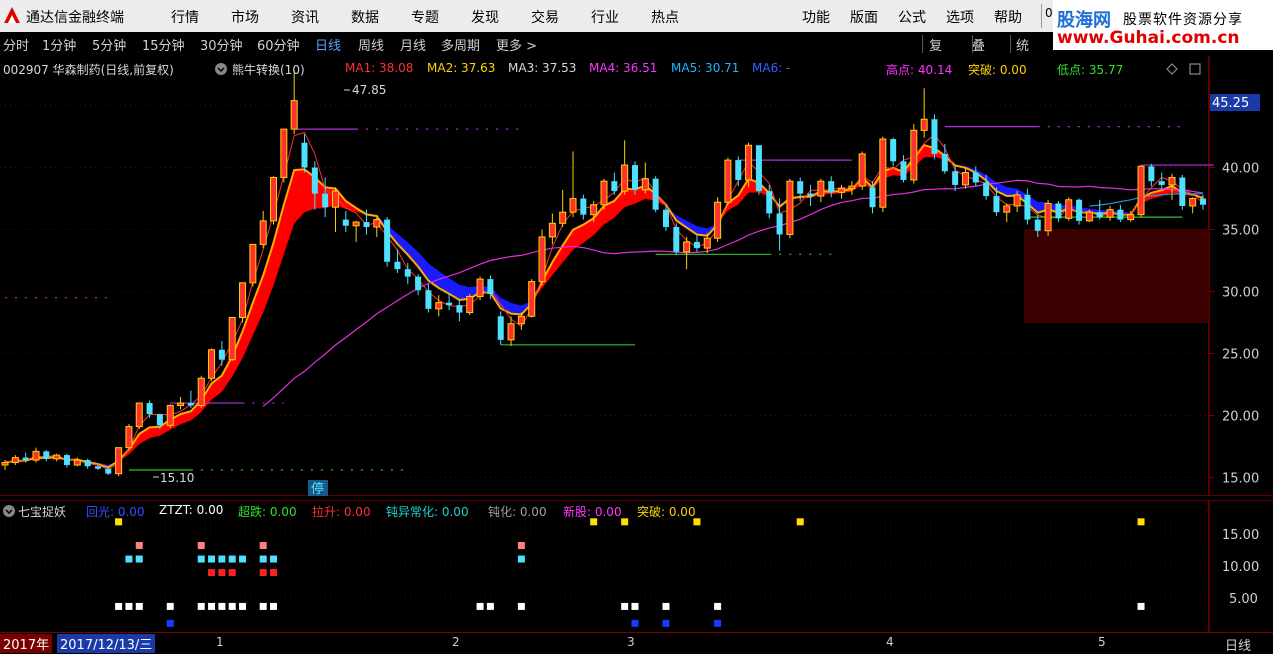 The width and height of the screenshot is (1273, 654). Describe the element at coordinates (771, 68) in the screenshot. I see `ma6-label: MA6: -` at that location.